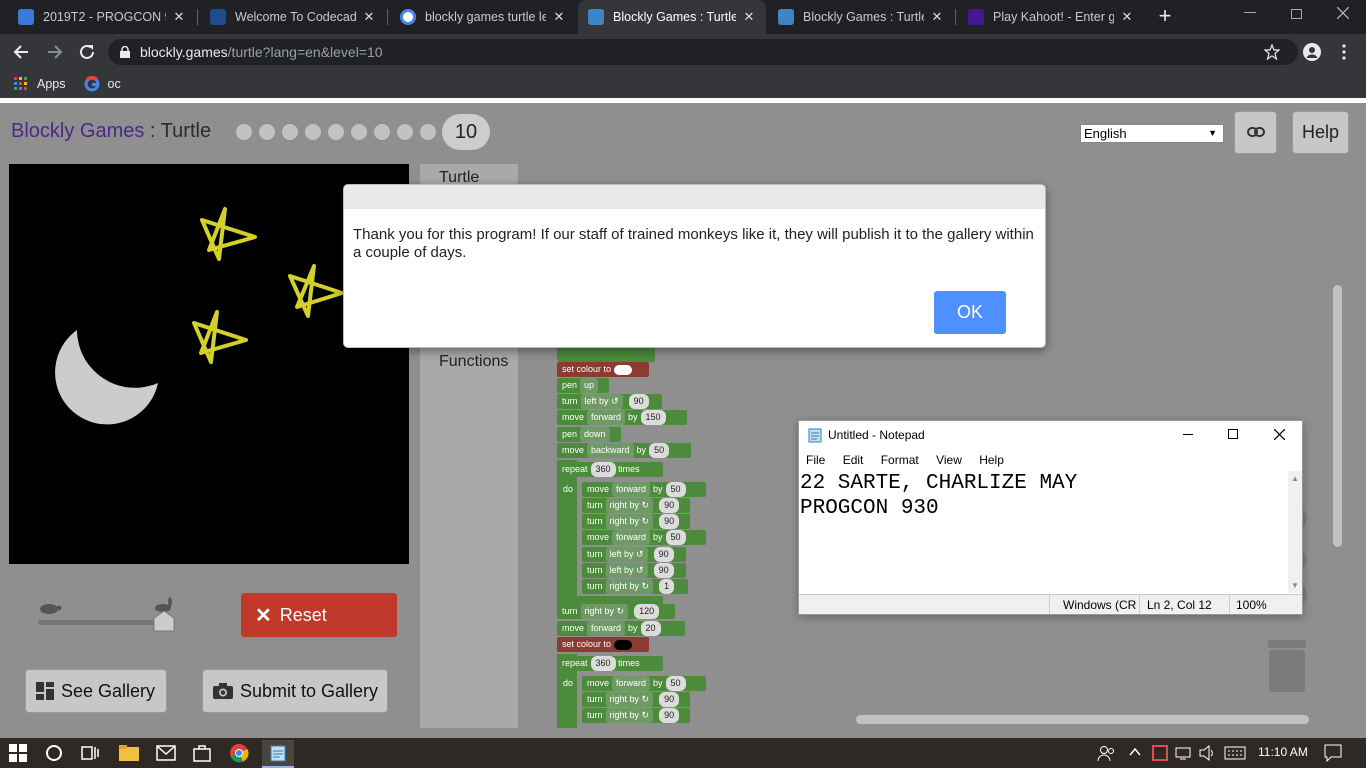 The image size is (1366, 768). What do you see at coordinates (55, 52) in the screenshot?
I see `forward-icon` at bounding box center [55, 52].